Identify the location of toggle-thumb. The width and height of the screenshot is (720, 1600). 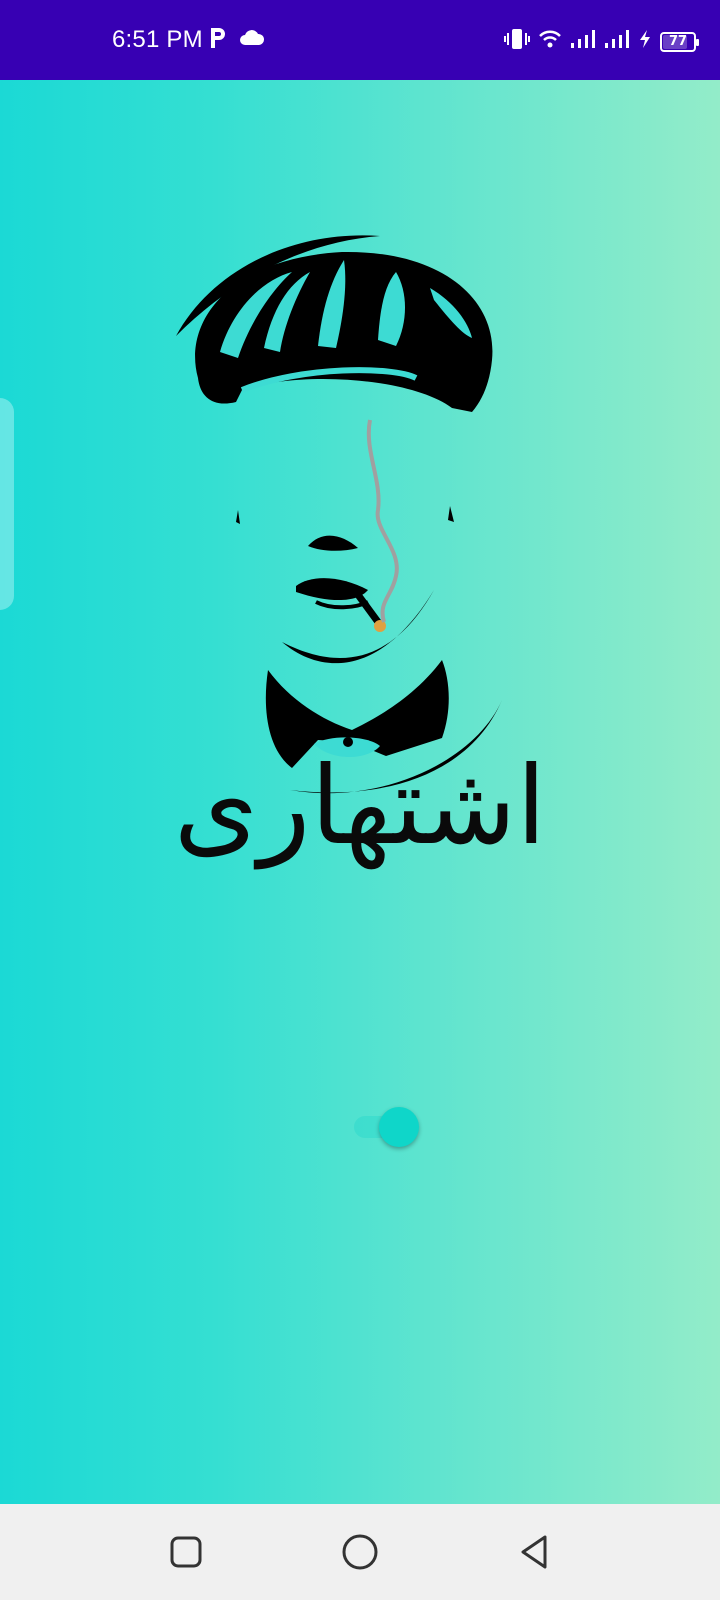
(399, 1127).